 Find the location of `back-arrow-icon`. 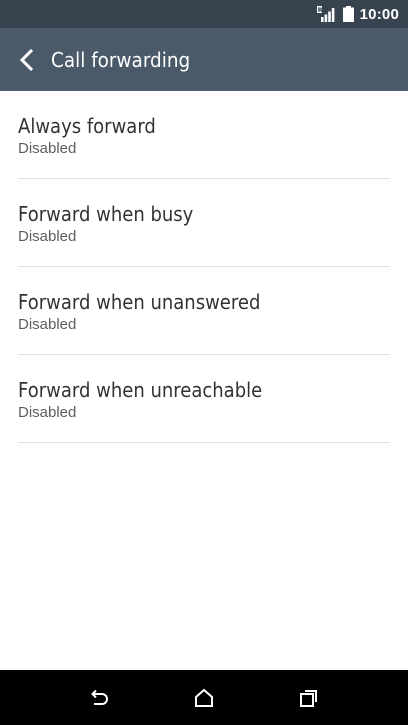

back-arrow-icon is located at coordinates (99, 697).